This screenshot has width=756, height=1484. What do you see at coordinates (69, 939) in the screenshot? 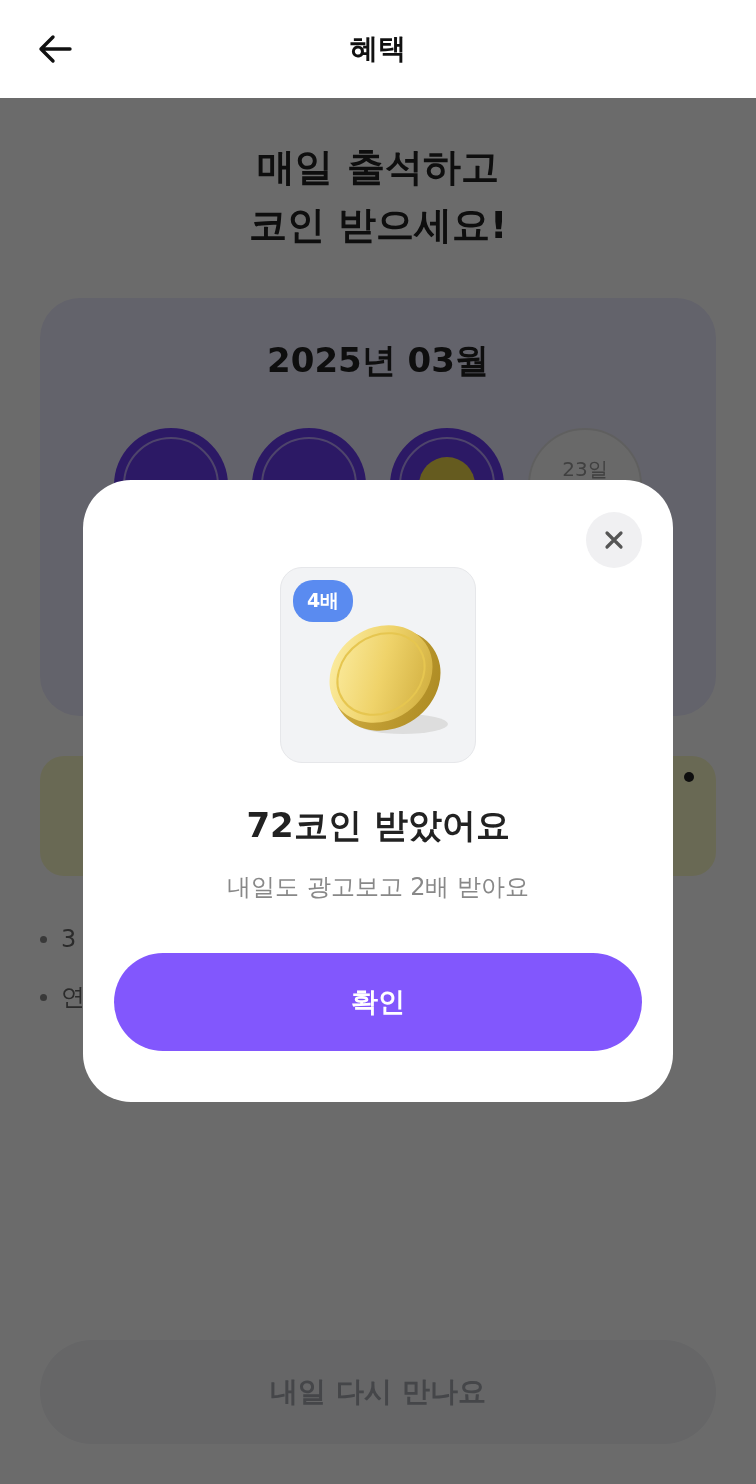
I see `note-text: 3` at bounding box center [69, 939].